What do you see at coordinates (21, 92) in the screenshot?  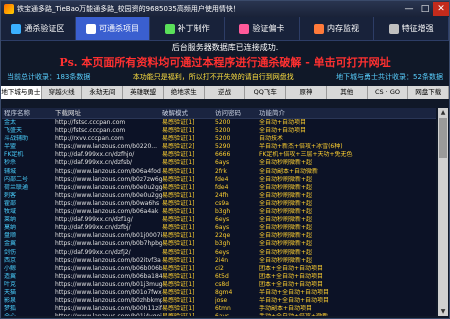 I see `category-tab-0: 地下城与勇士` at bounding box center [21, 92].